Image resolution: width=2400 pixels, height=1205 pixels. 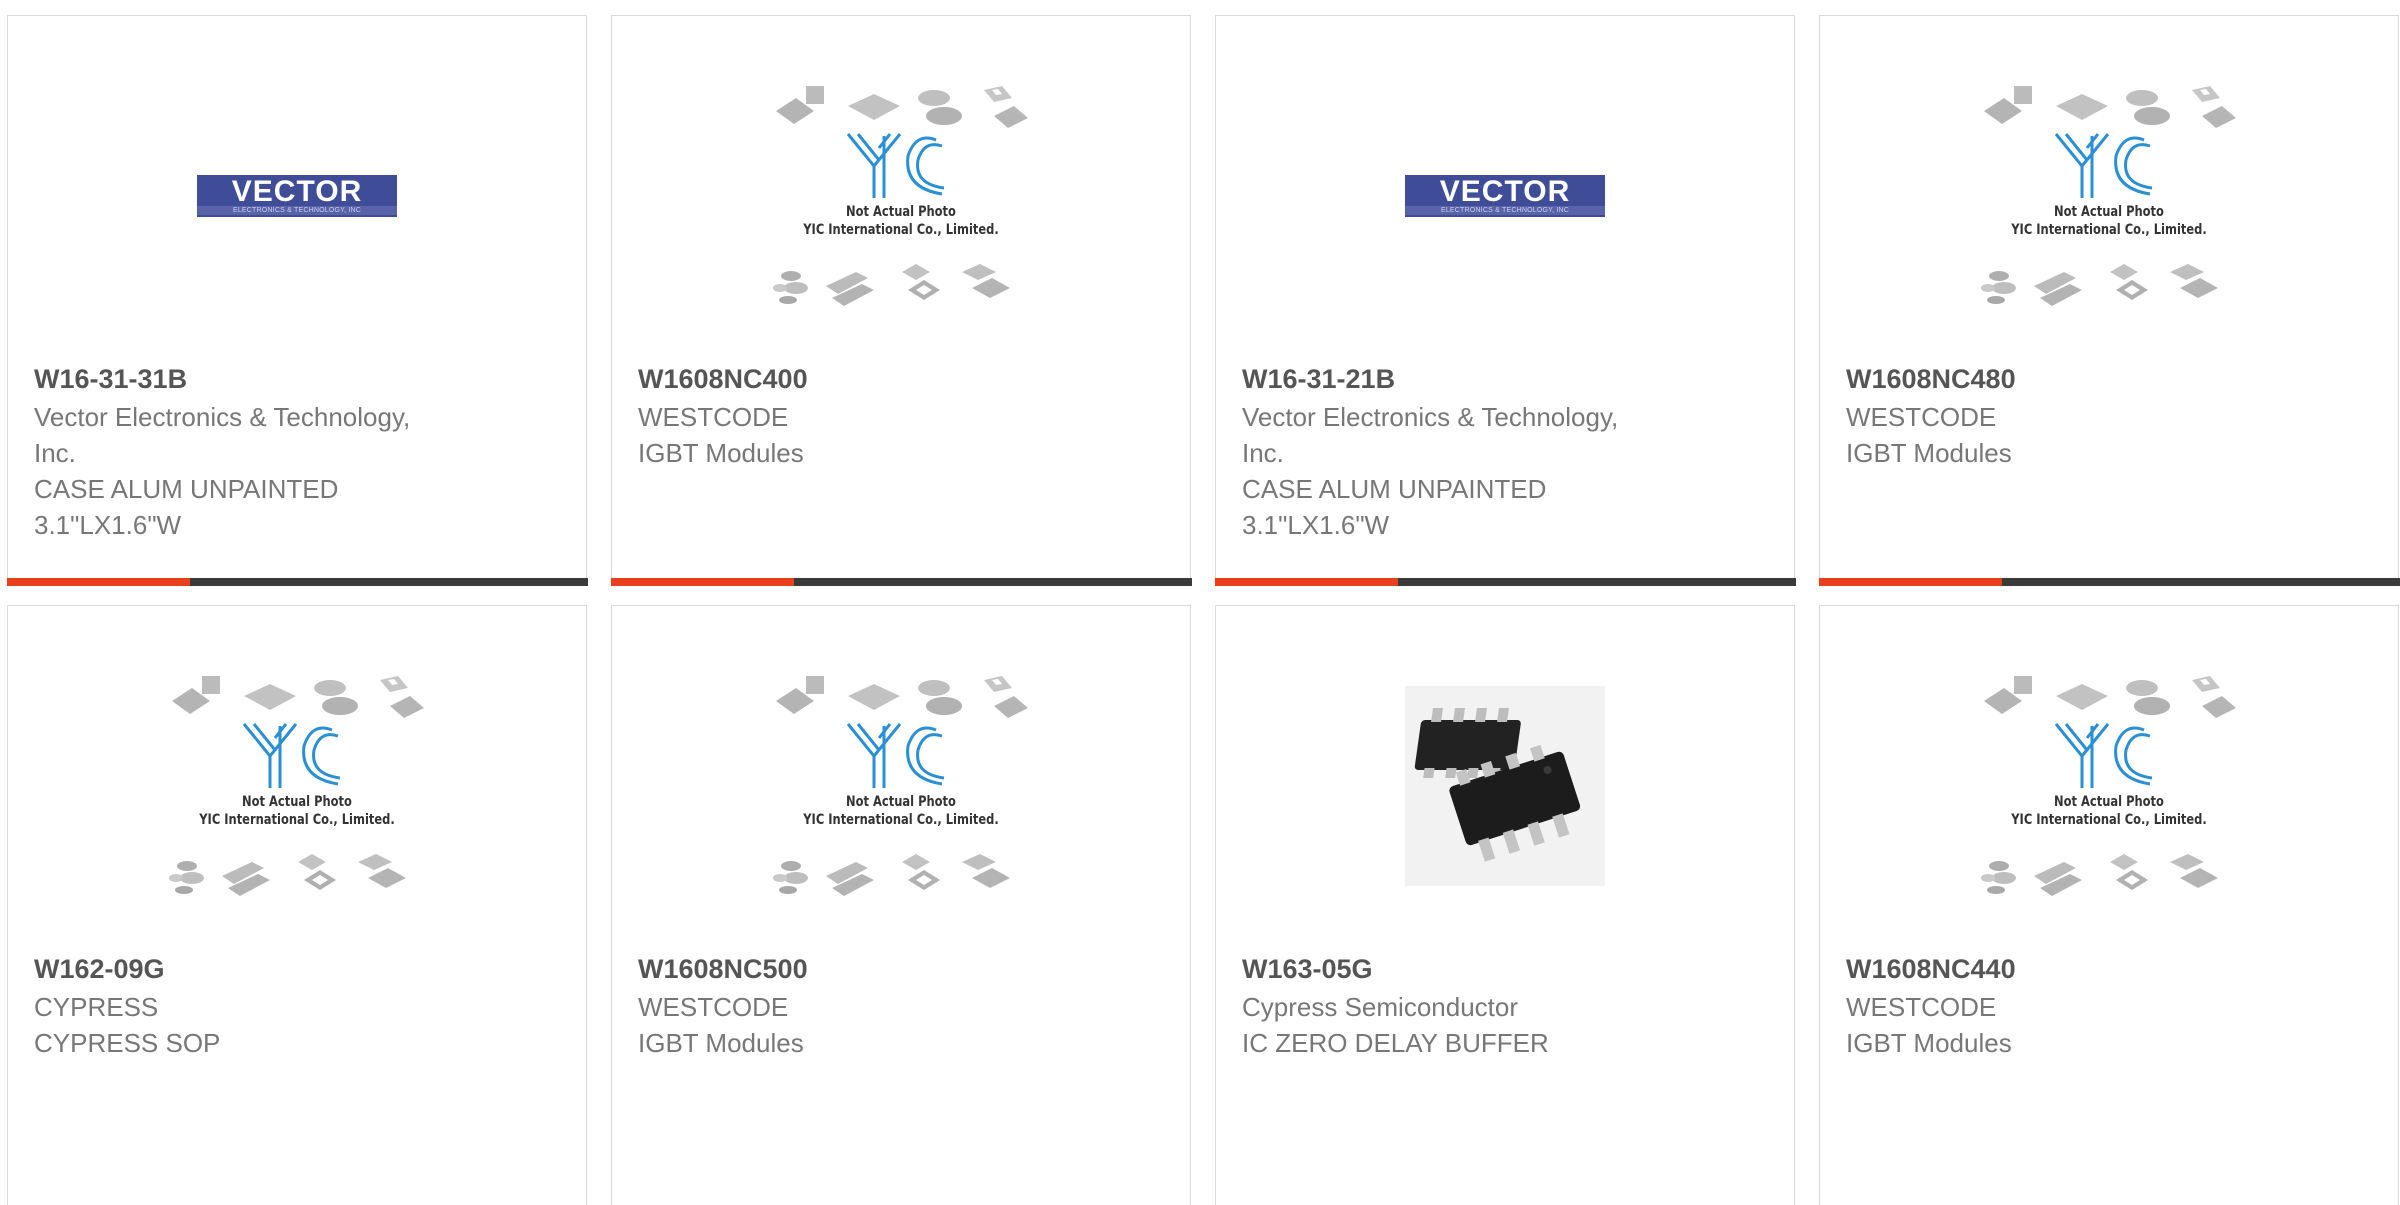 What do you see at coordinates (853, 379) in the screenshot?
I see `part-number-link: W1608NC400` at bounding box center [853, 379].